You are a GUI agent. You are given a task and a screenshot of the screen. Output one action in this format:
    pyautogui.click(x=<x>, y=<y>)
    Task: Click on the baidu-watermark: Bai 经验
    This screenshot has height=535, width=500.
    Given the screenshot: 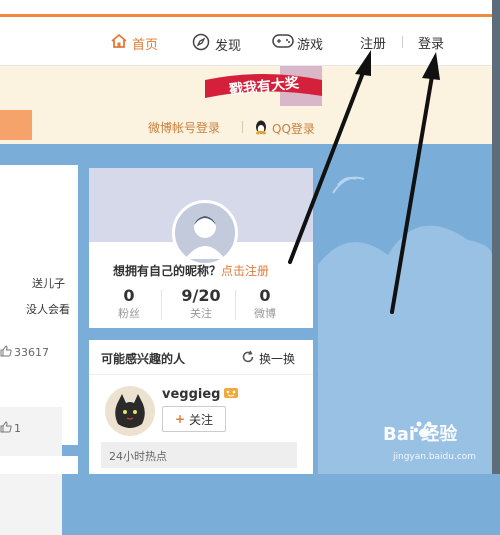 What is the action you would take?
    pyautogui.click(x=420, y=433)
    